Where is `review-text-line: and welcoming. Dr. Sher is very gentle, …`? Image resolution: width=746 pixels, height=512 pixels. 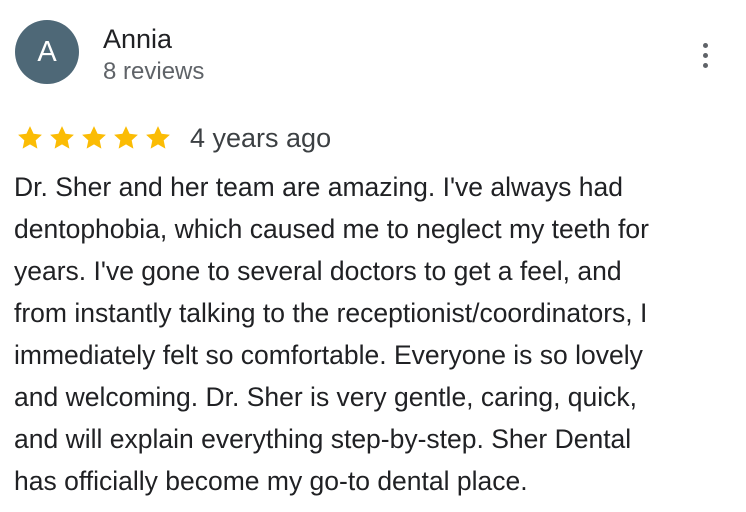
review-text-line: and welcoming. Dr. Sher is very gentle, … is located at coordinates (326, 397).